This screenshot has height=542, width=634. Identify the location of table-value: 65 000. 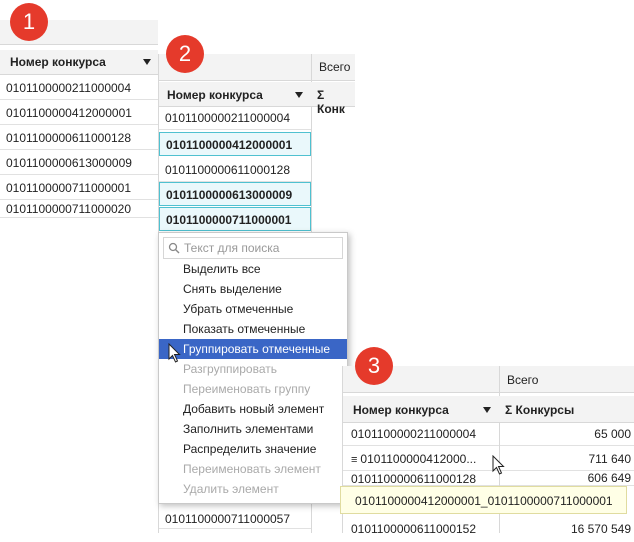
(567, 434).